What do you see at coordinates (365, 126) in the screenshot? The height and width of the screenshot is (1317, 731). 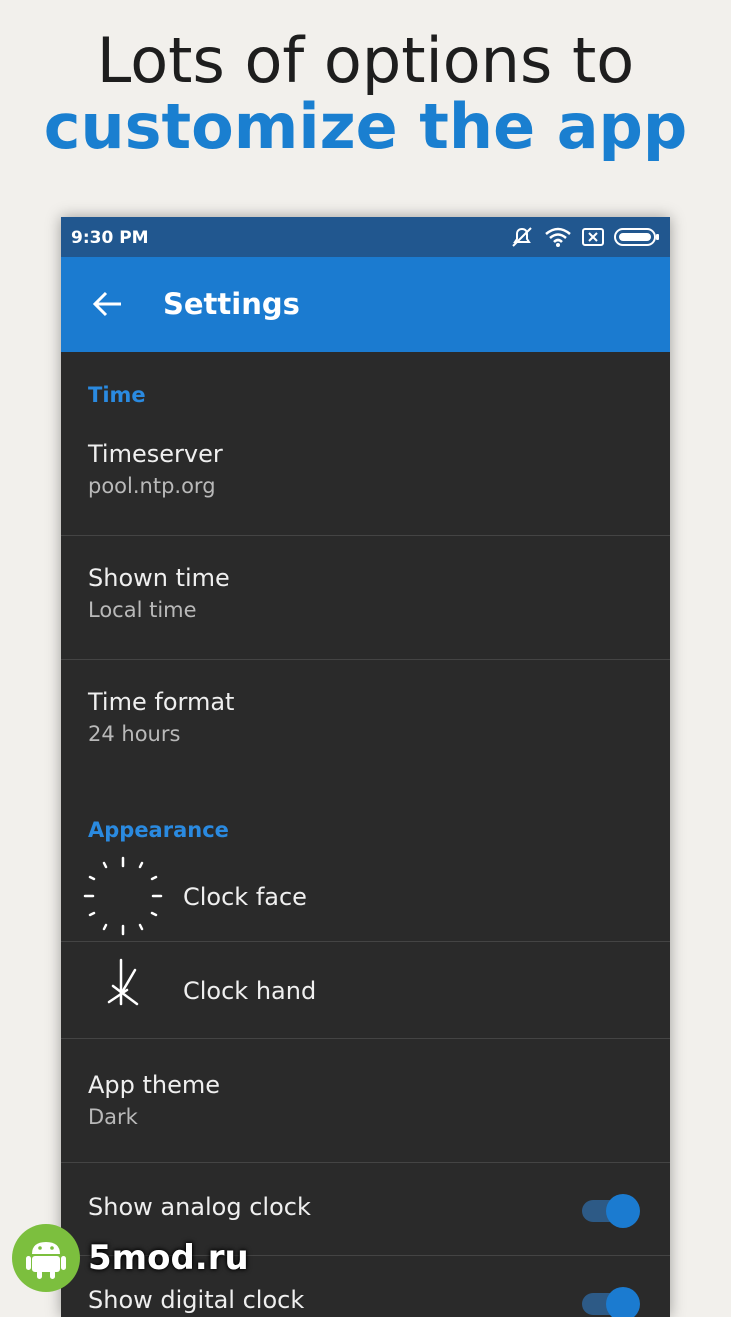 I see `promo-line-2: customize the app` at bounding box center [365, 126].